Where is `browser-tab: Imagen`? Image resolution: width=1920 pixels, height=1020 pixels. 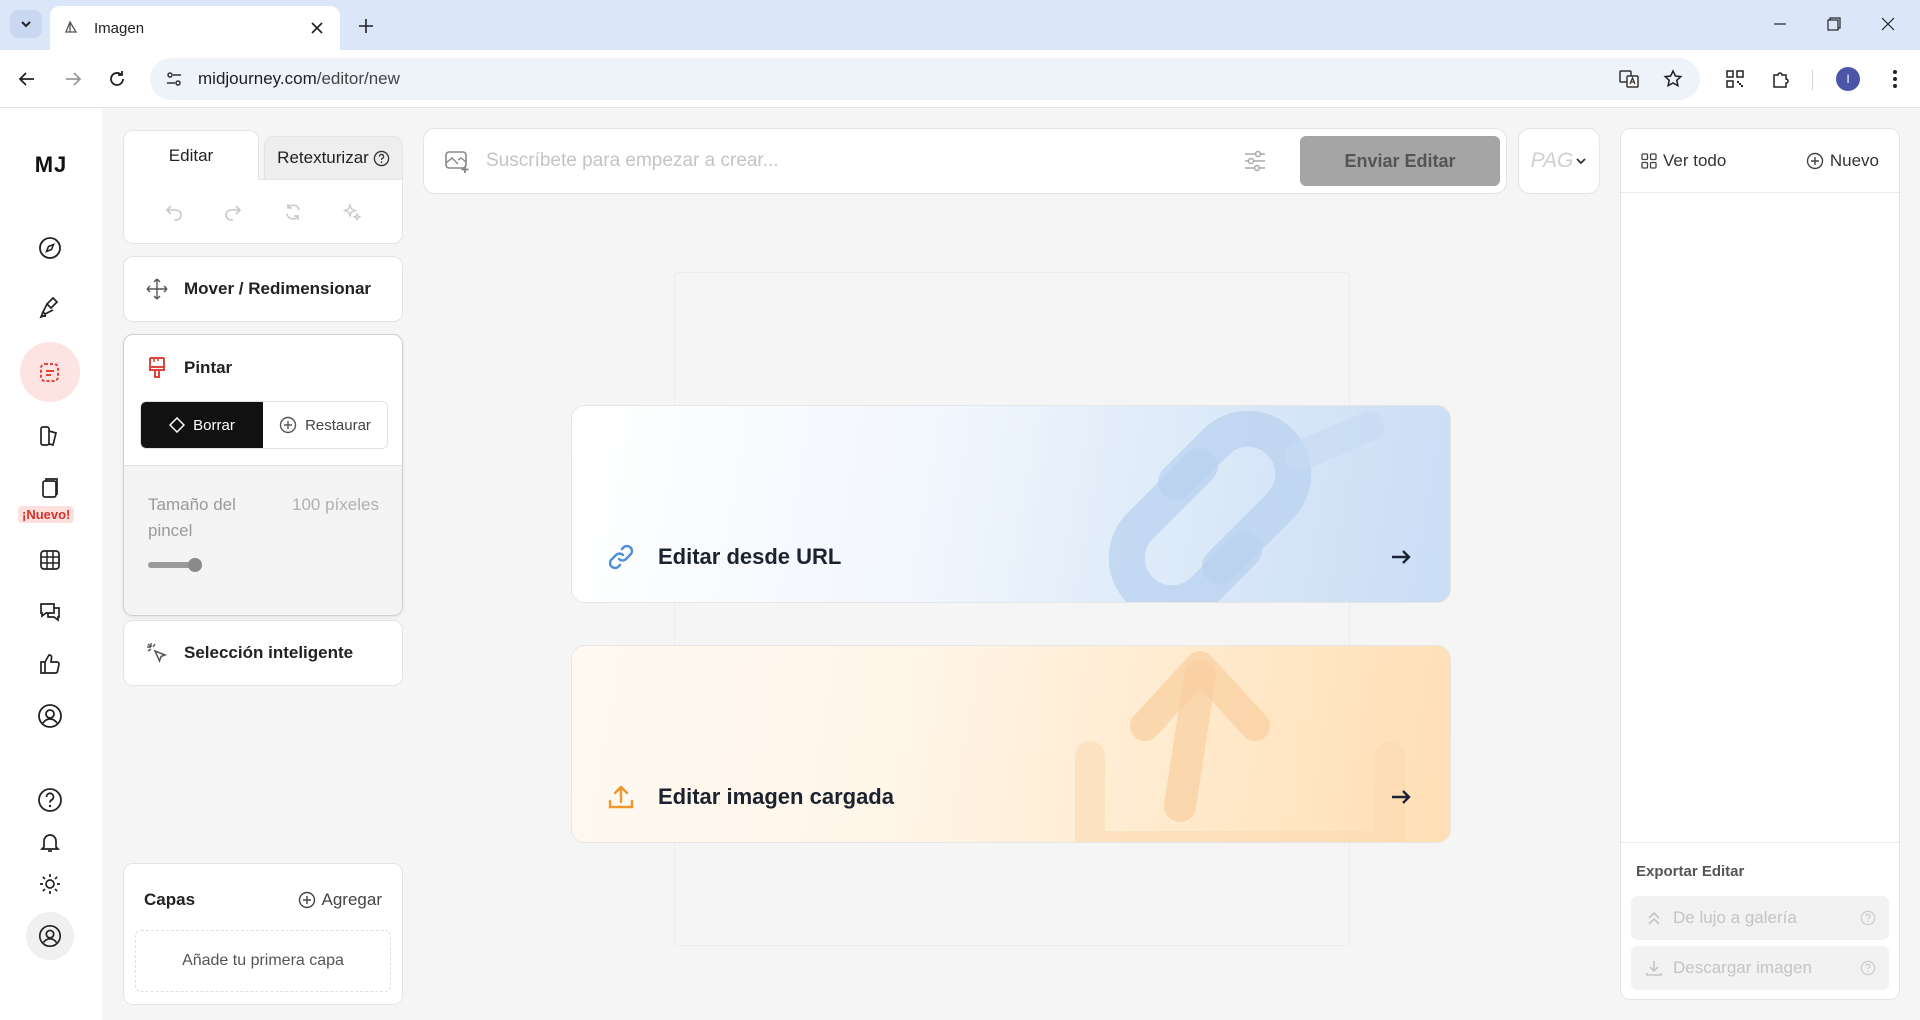
browser-tab: Imagen is located at coordinates (195, 28).